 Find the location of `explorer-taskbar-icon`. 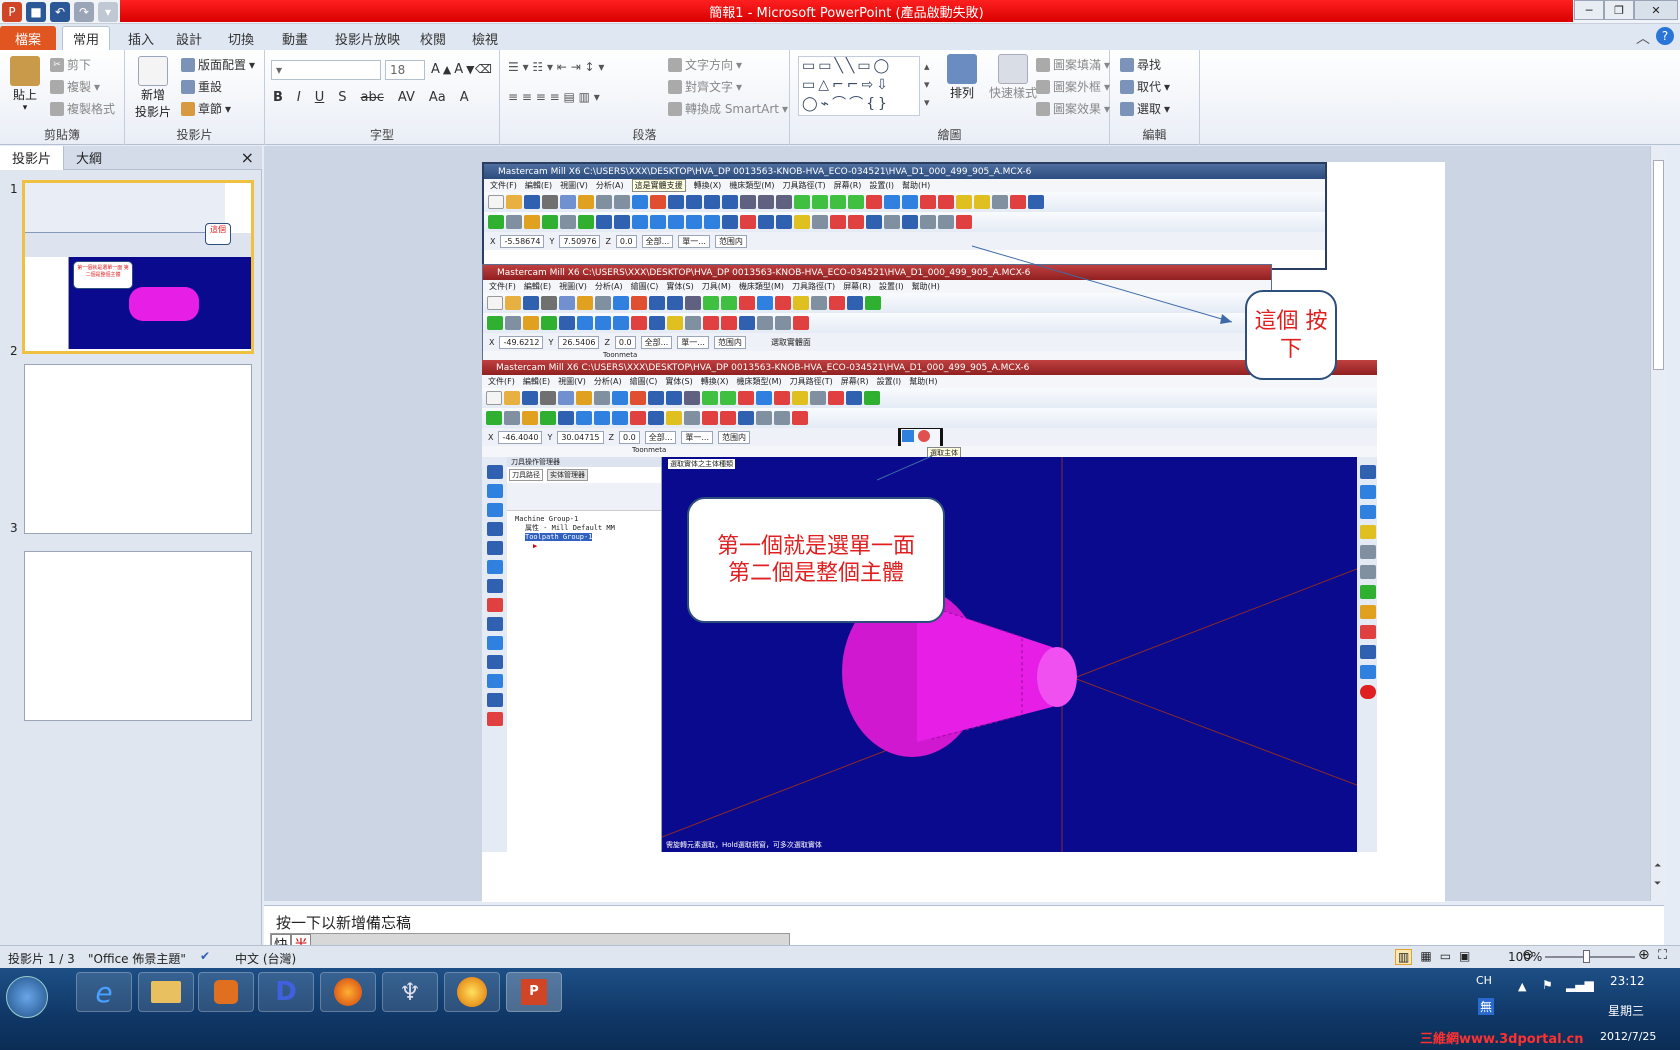

explorer-taskbar-icon is located at coordinates (166, 992).